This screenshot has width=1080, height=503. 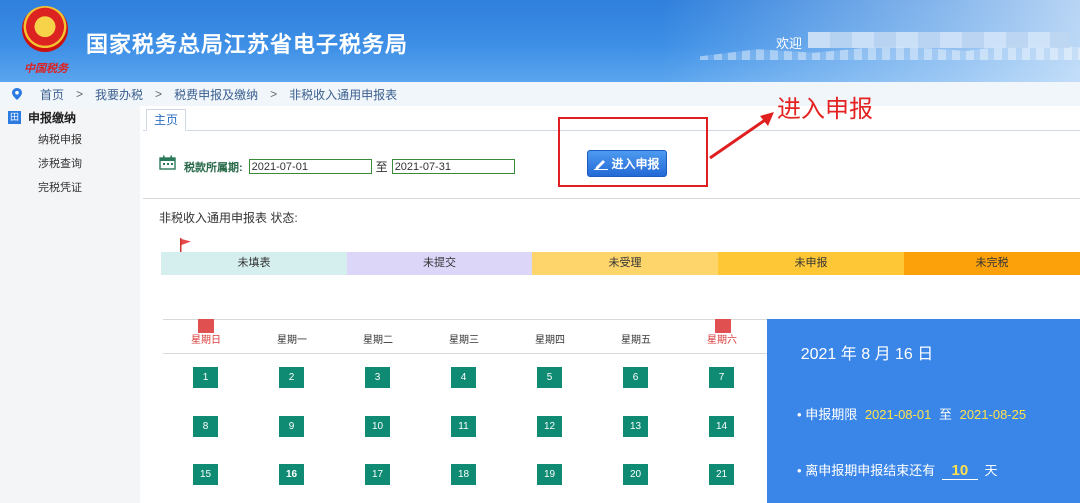 I want to click on calendar-day: 7, so click(x=721, y=377).